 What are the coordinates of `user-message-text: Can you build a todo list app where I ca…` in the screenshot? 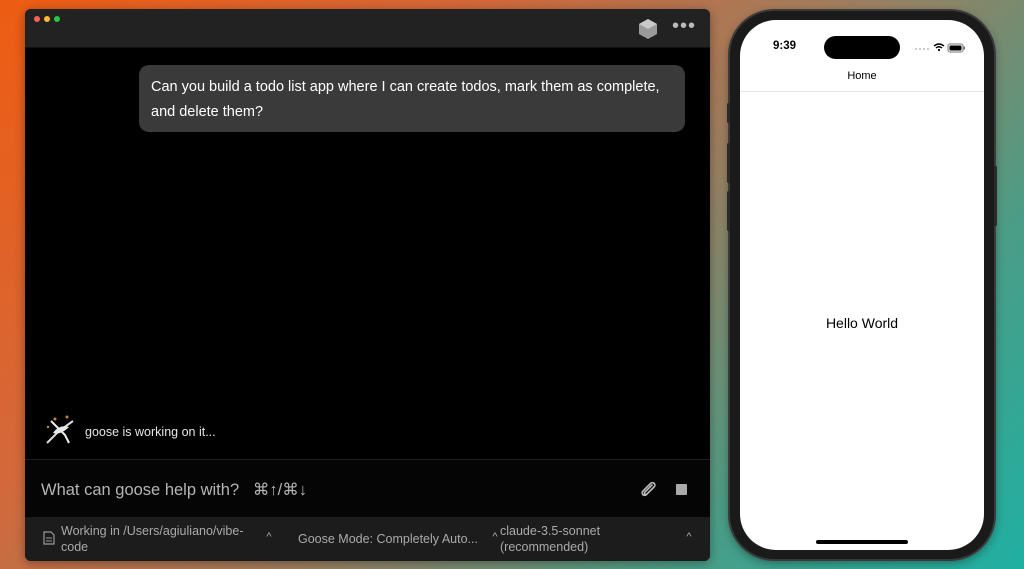 It's located at (405, 99).